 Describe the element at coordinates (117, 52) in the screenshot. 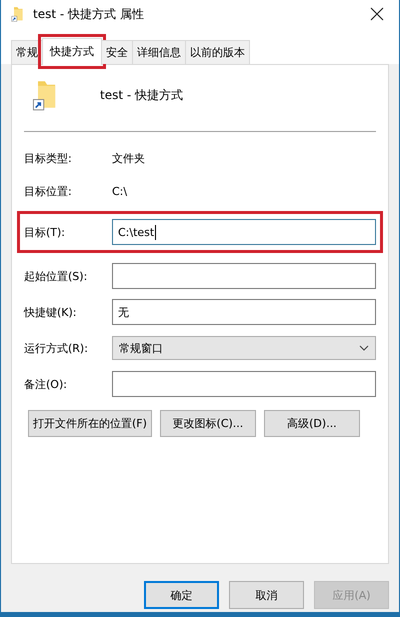

I see `tab: 安全` at that location.